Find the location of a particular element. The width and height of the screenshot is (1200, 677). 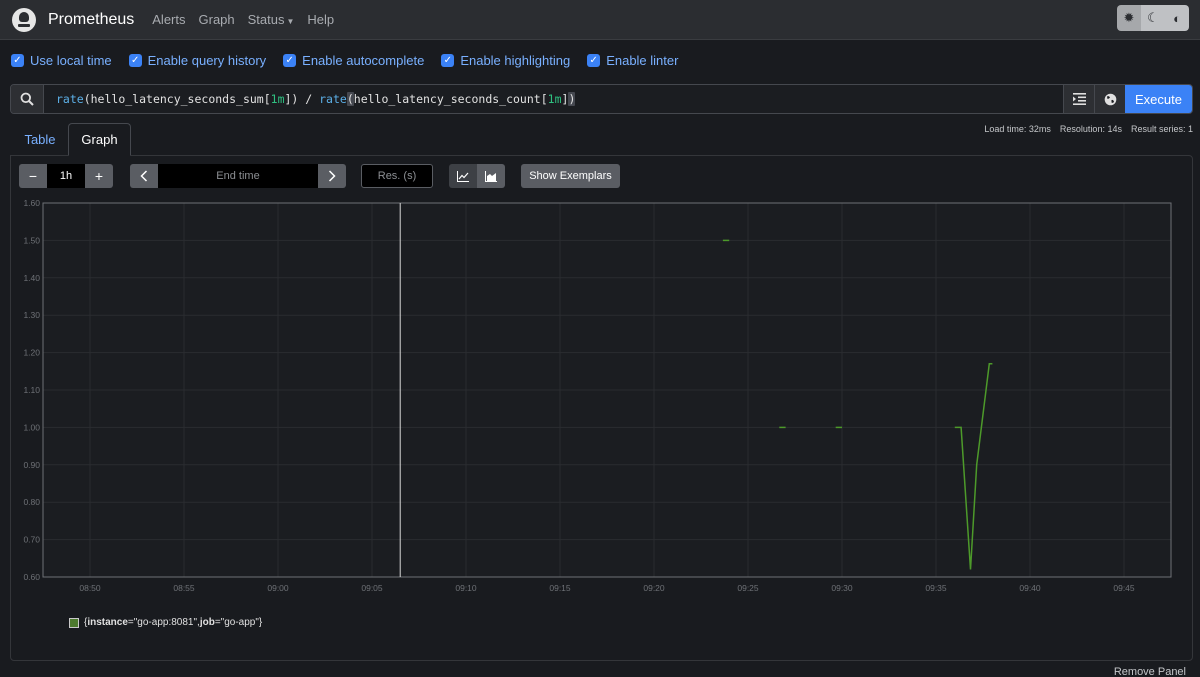

nav-link-alerts: Alerts is located at coordinates (168, 19).